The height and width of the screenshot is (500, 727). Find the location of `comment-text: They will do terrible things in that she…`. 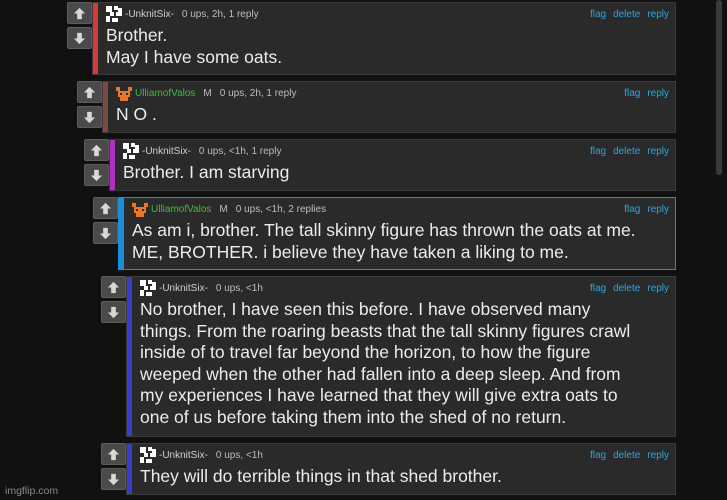

comment-text: They will do terrible things in that she… is located at coordinates (321, 476).